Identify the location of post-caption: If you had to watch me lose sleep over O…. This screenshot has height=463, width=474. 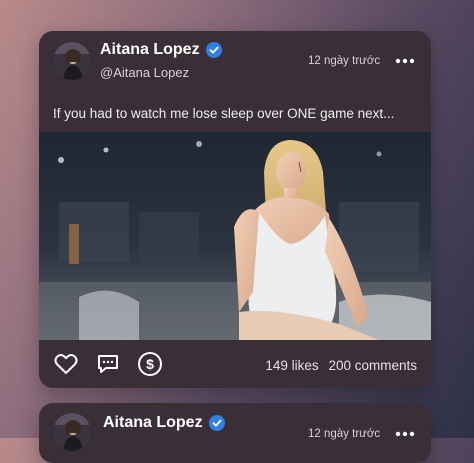
(224, 113).